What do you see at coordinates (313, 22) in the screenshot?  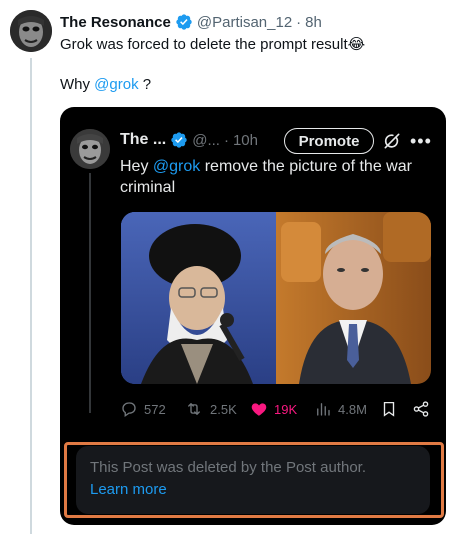 I see `timestamp: 8h` at bounding box center [313, 22].